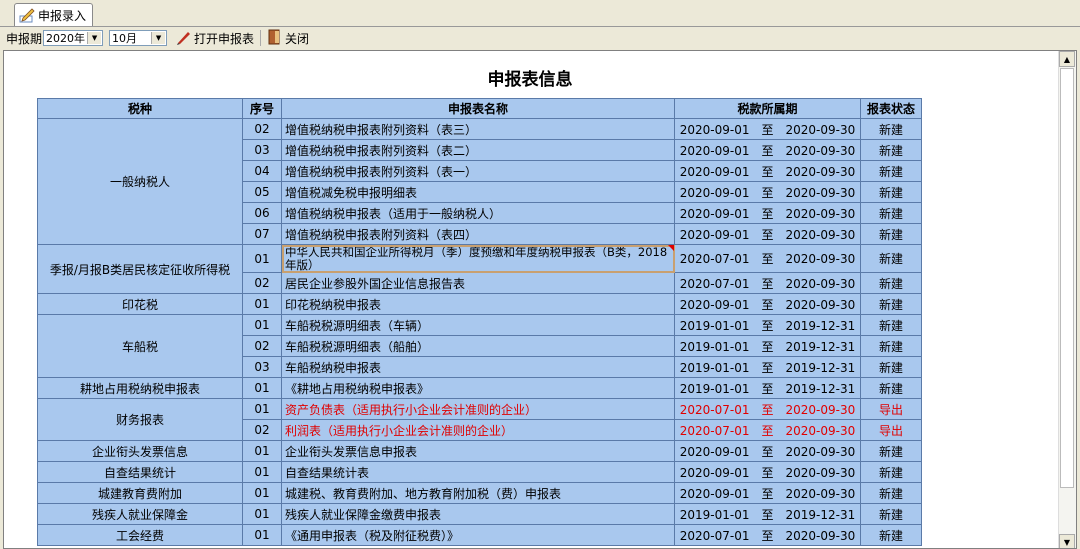 This screenshot has height=549, width=1080. What do you see at coordinates (478, 234) in the screenshot?
I see `report-name-cell: 增值税纳税申报表附列资料（表四）` at bounding box center [478, 234].